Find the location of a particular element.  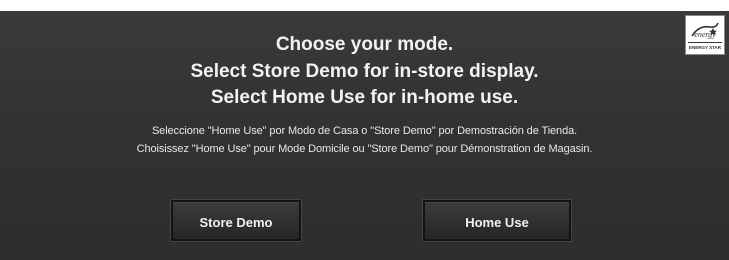

instruction-home-use: Select Home Use for in-home use. is located at coordinates (364, 97).